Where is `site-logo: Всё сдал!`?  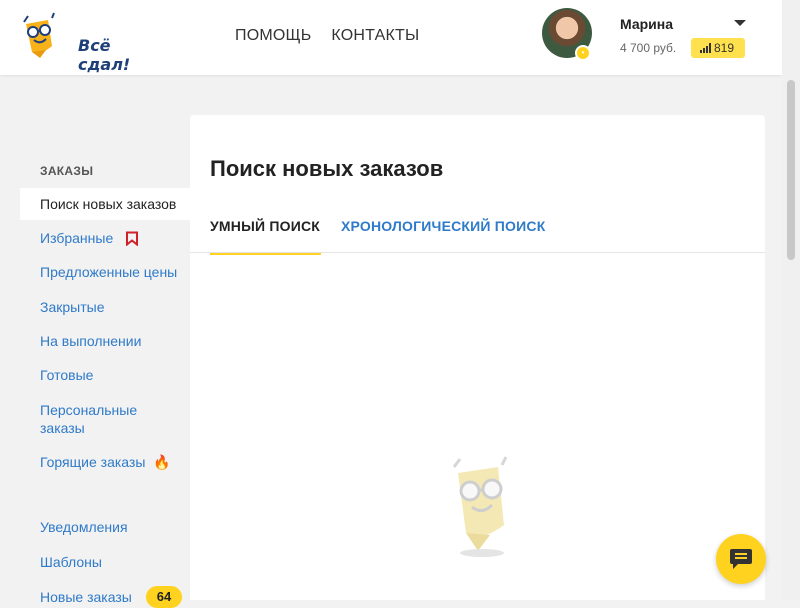
site-logo: Всё сдал! is located at coordinates (78, 43).